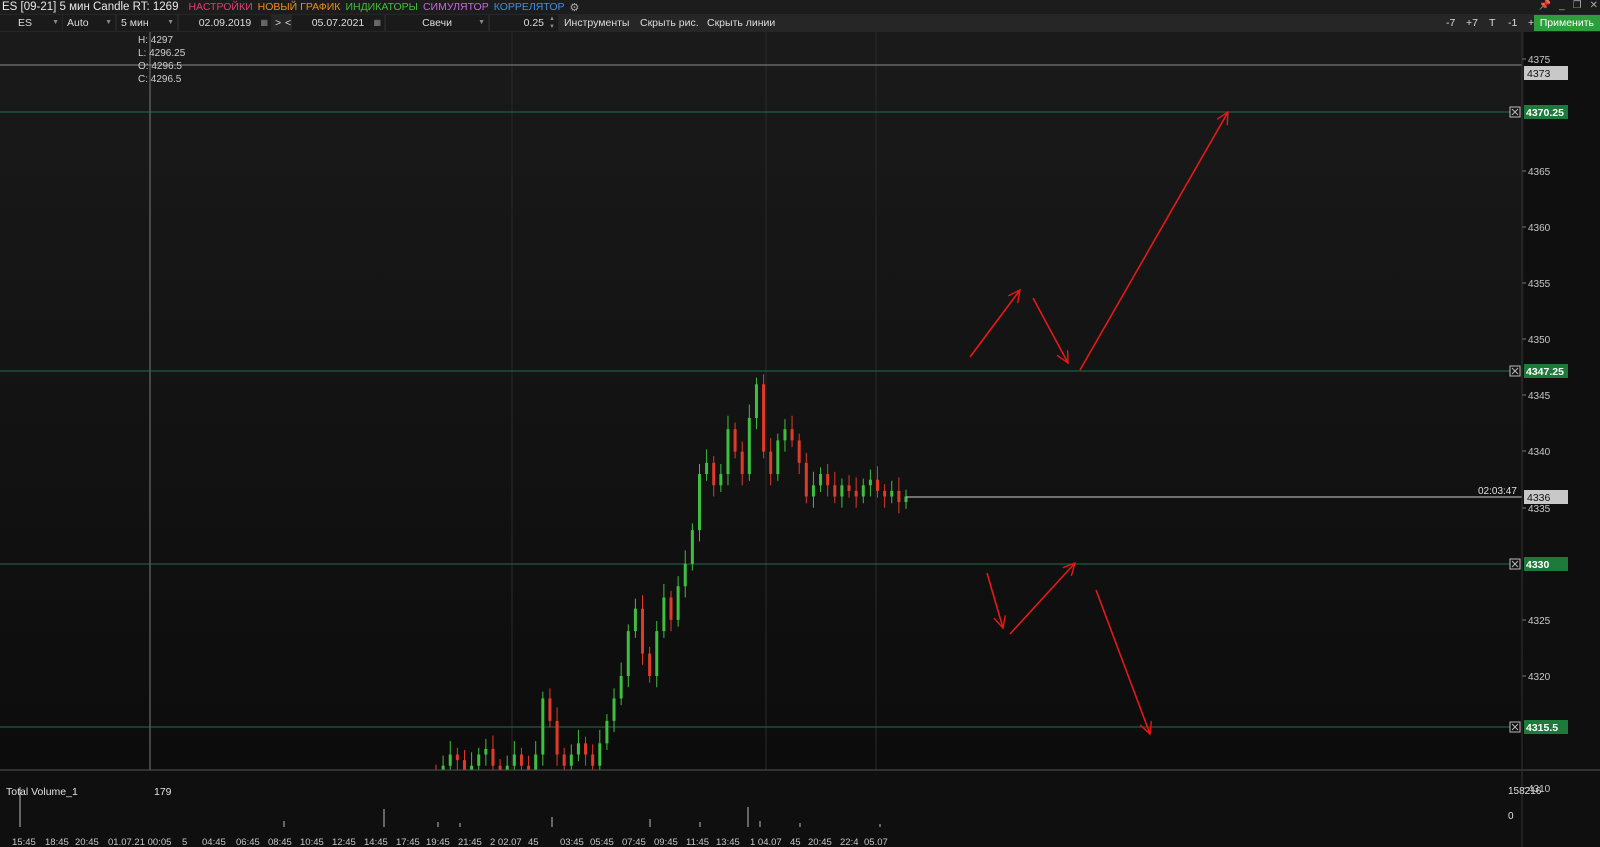  What do you see at coordinates (470, 842) in the screenshot?
I see `time-axis-label: 21:45` at bounding box center [470, 842].